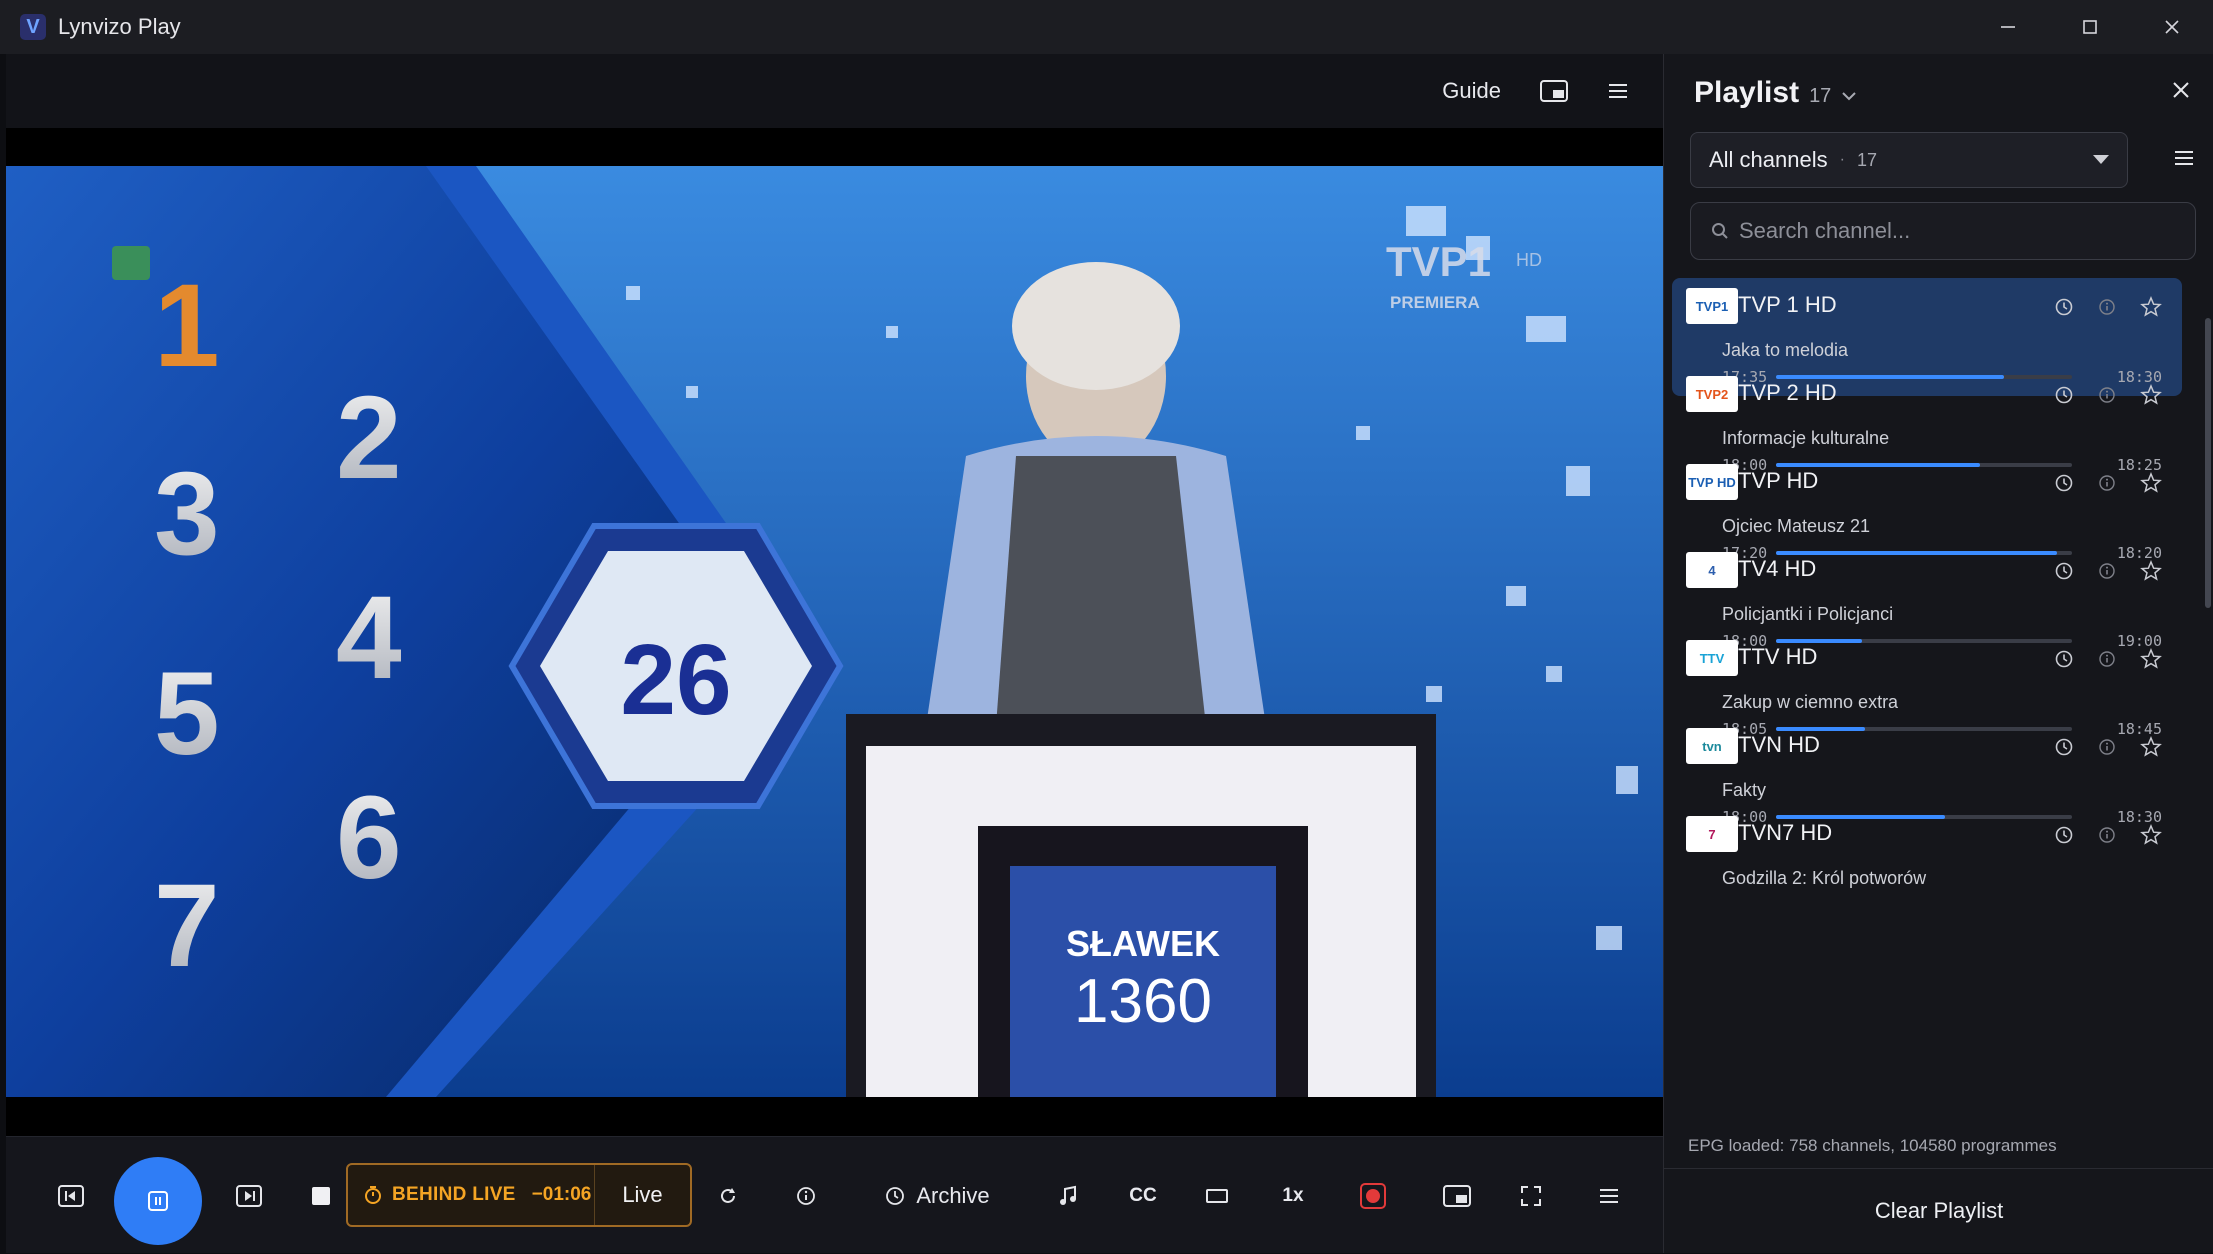 This screenshot has width=2213, height=1254. What do you see at coordinates (834, 1194) in the screenshot?
I see `playback-controls: BEHIND LIVE −01:06 Live Archive CC 1x` at bounding box center [834, 1194].